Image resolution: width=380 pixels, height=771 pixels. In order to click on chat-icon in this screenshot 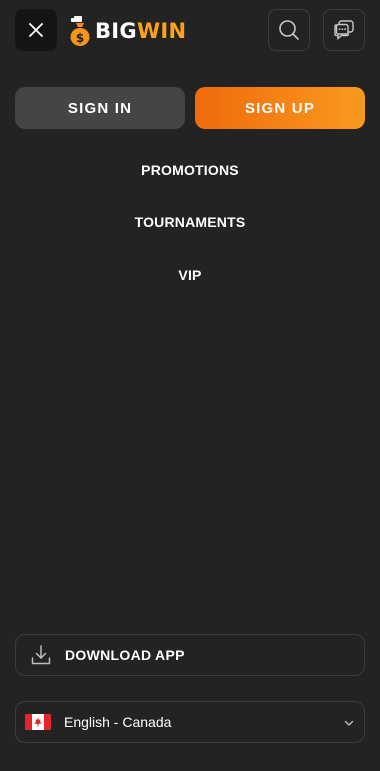, I will do `click(344, 30)`.